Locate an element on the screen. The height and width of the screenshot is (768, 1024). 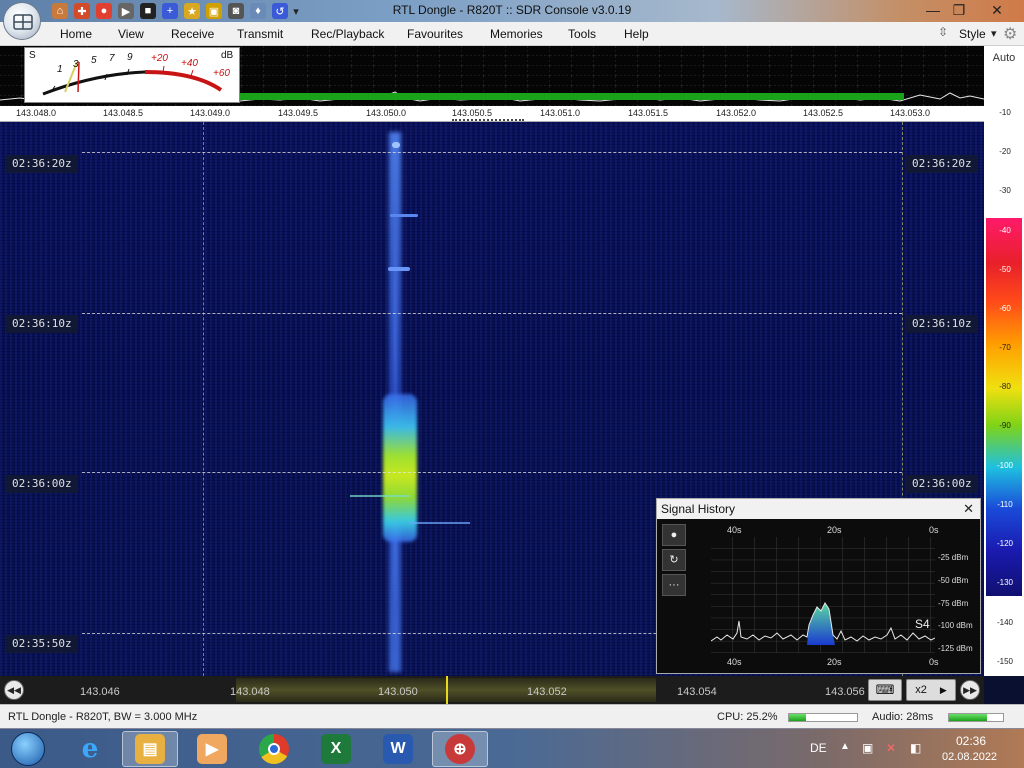
tune-left-button: ◀◀ is located at coordinates (14, 690).